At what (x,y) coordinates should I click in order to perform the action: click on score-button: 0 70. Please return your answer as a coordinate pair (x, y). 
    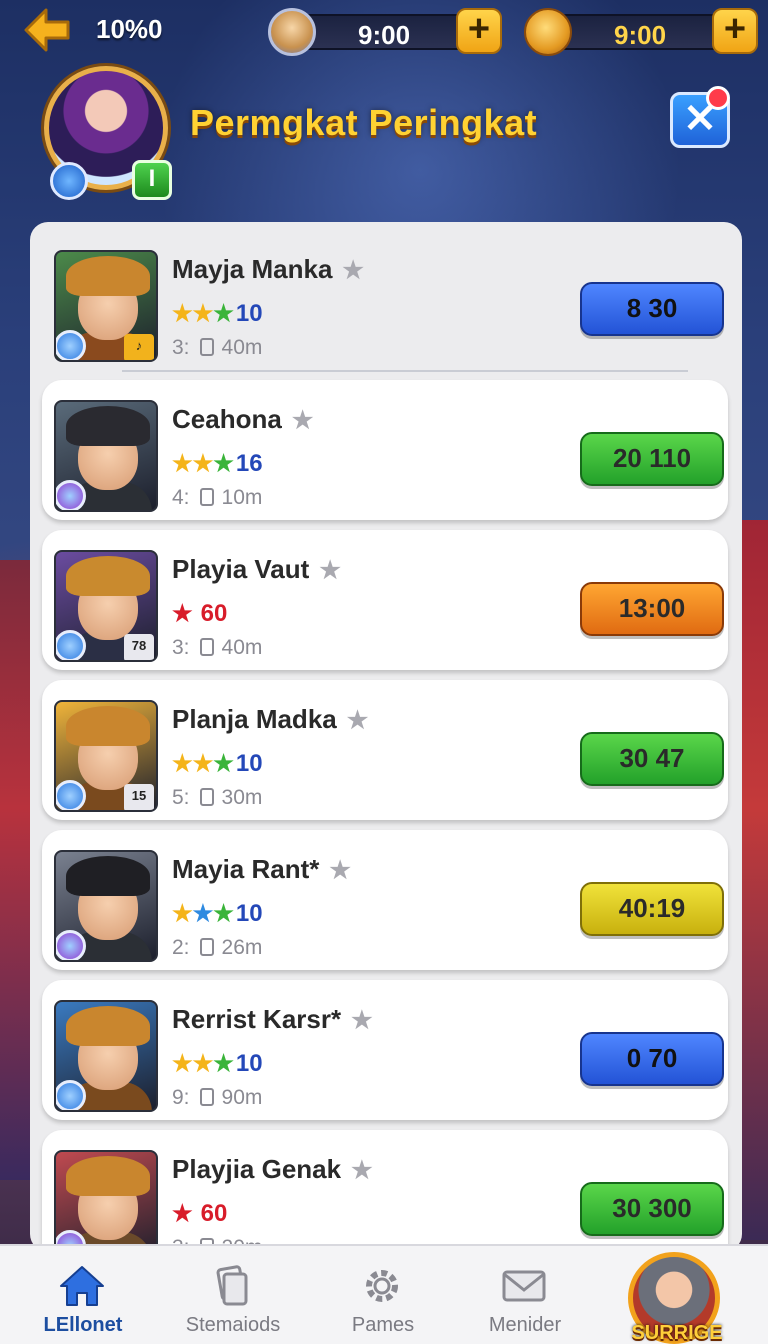
    Looking at the image, I should click on (652, 1059).